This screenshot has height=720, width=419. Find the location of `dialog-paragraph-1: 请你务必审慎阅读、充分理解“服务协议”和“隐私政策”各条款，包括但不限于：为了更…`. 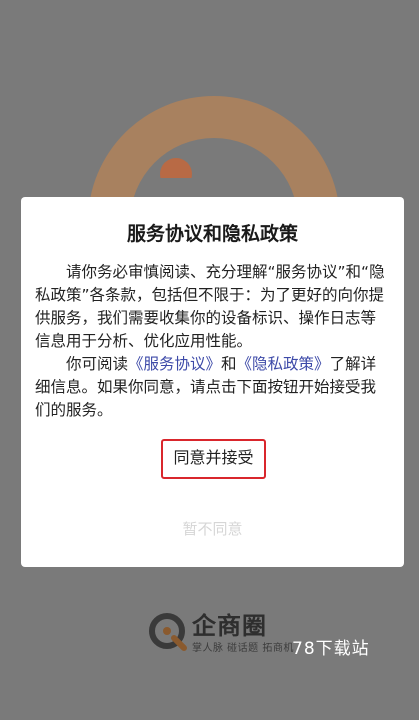

dialog-paragraph-1: 请你务必审慎阅读、充分理解“服务协议”和“隐私政策”各条款，包括但不限于：为了更… is located at coordinates (210, 306).